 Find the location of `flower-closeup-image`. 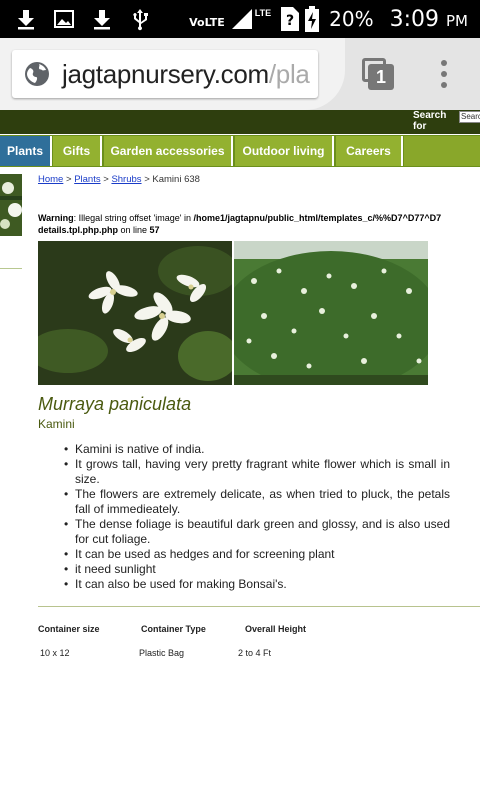

flower-closeup-image is located at coordinates (135, 313).